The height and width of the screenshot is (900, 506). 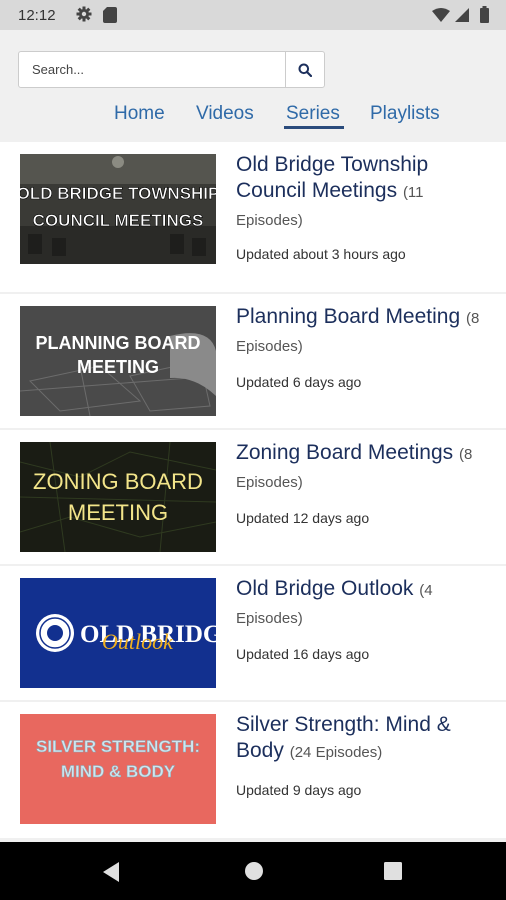 I want to click on series-title: Planning Board Meeting (8 Episodes), so click(x=364, y=332).